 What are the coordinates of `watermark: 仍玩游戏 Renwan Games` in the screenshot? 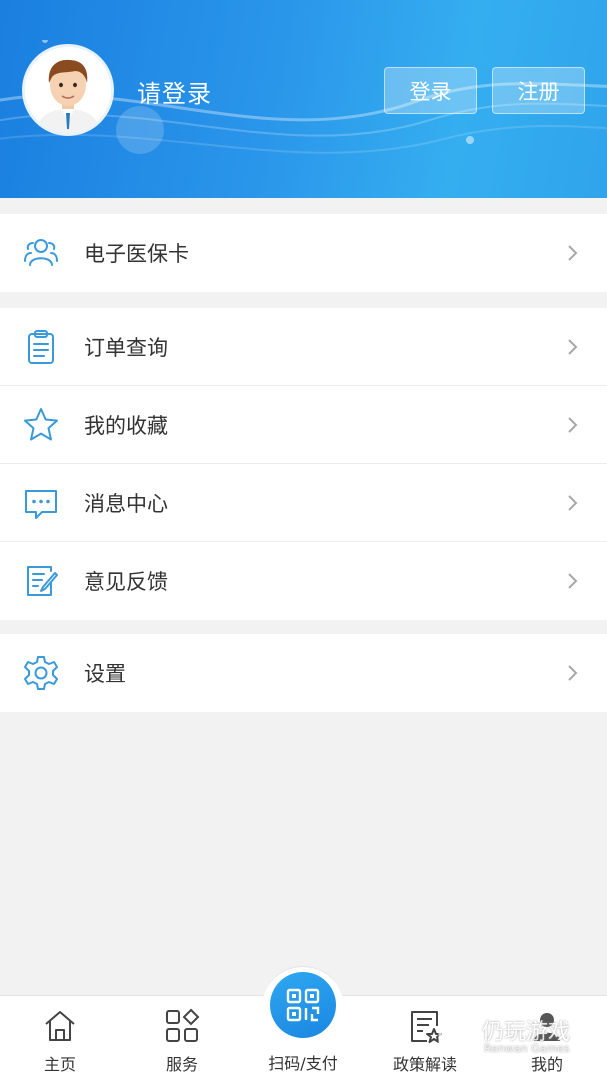 It's located at (517, 1035).